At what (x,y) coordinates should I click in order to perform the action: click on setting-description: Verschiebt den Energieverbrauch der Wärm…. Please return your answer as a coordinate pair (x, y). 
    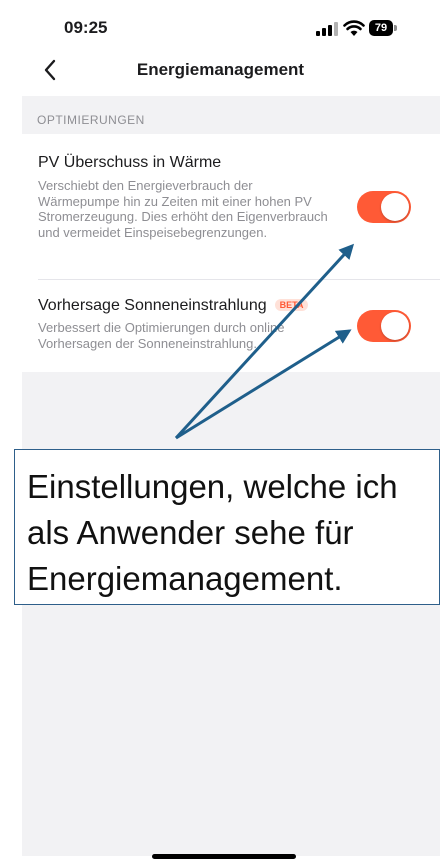
    Looking at the image, I should click on (183, 209).